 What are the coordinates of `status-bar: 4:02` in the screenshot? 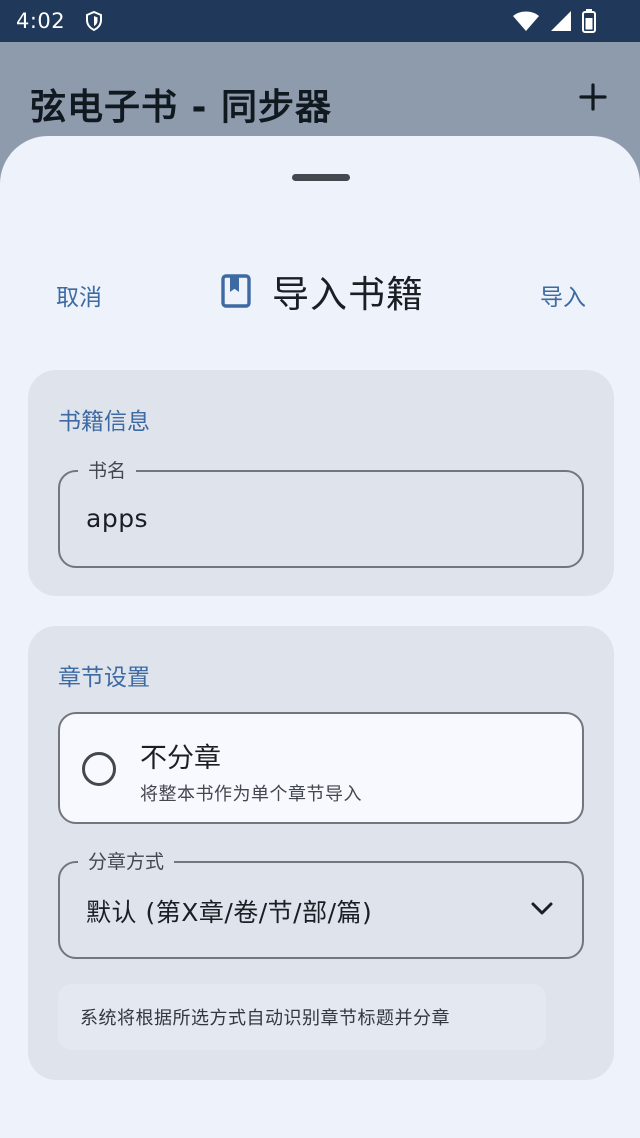 It's located at (320, 21).